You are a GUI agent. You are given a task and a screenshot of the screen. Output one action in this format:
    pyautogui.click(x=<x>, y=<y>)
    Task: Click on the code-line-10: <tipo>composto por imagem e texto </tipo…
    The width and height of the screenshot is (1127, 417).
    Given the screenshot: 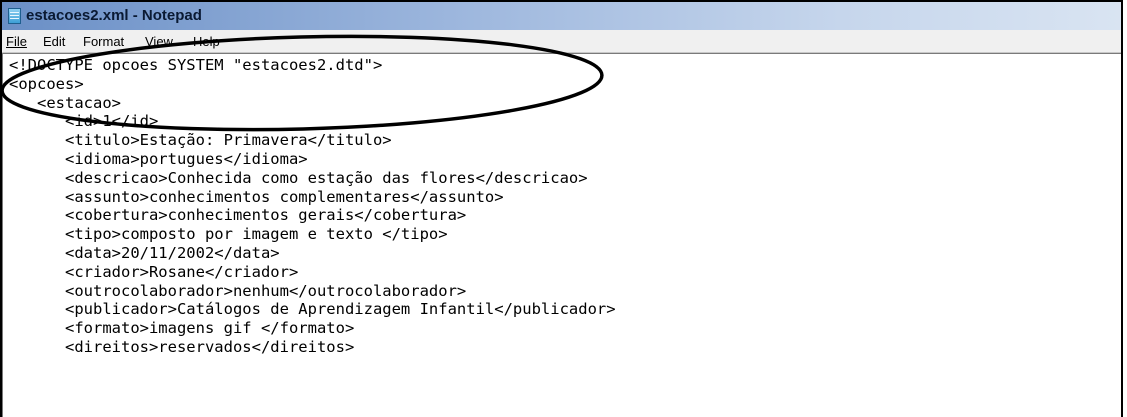 What is the action you would take?
    pyautogui.click(x=228, y=234)
    